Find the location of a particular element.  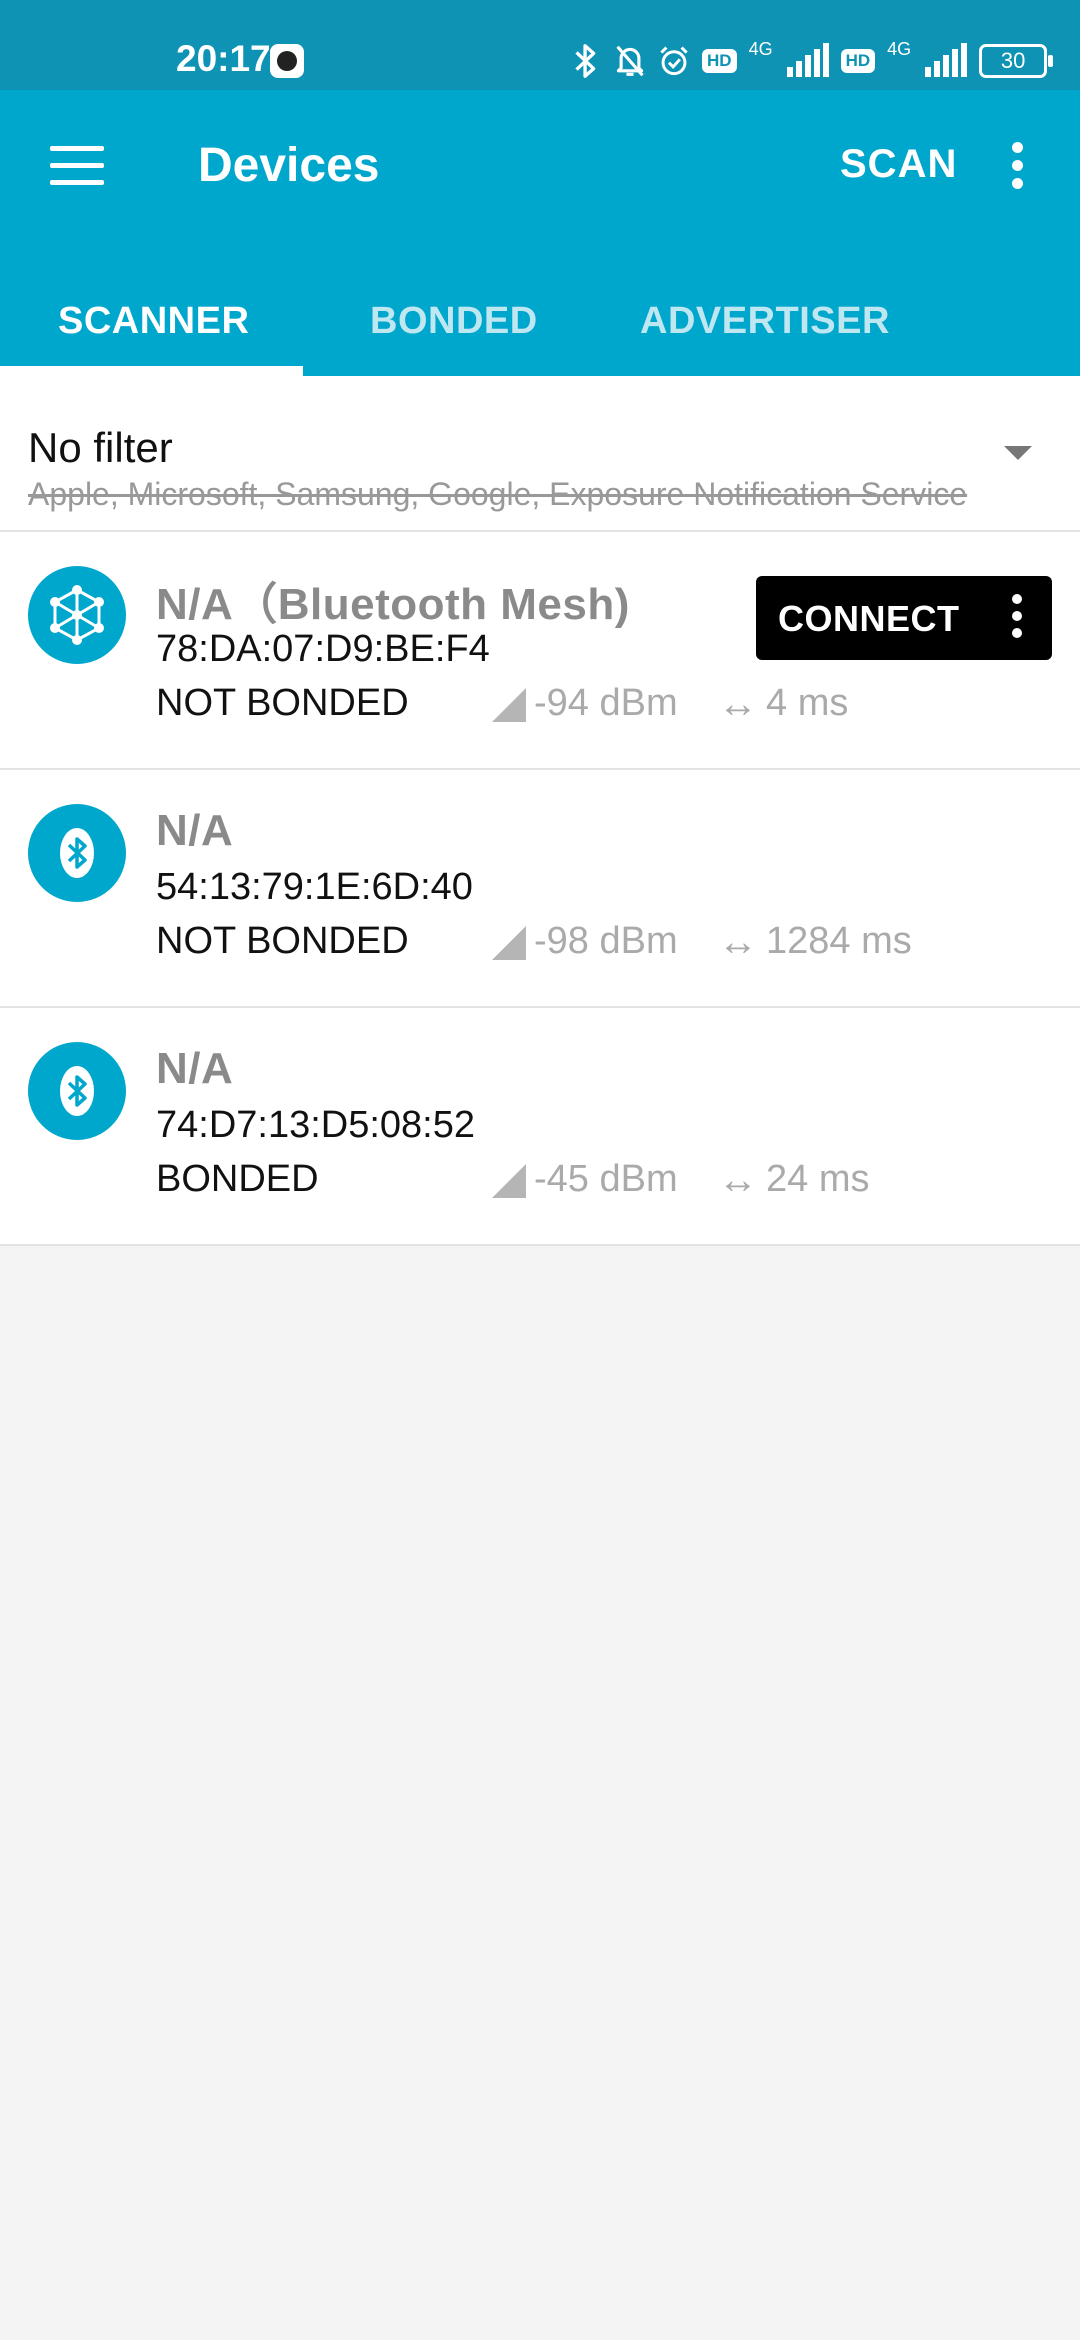

status-time: 20:17 is located at coordinates (223, 58).